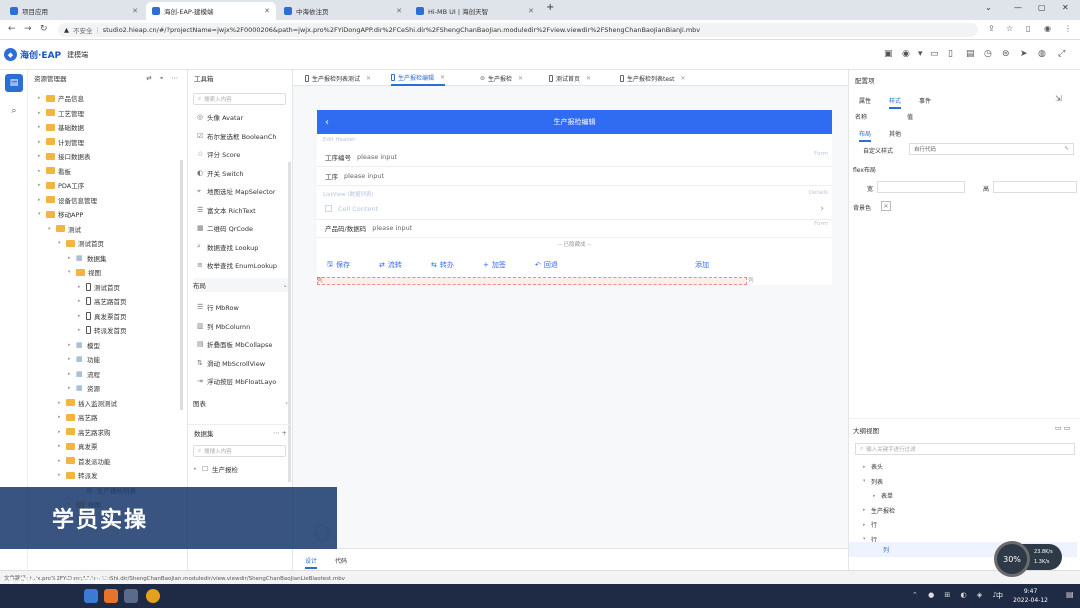 The image size is (1080, 608). I want to click on tree-item: ▸ 首发派功能, so click(84, 461).